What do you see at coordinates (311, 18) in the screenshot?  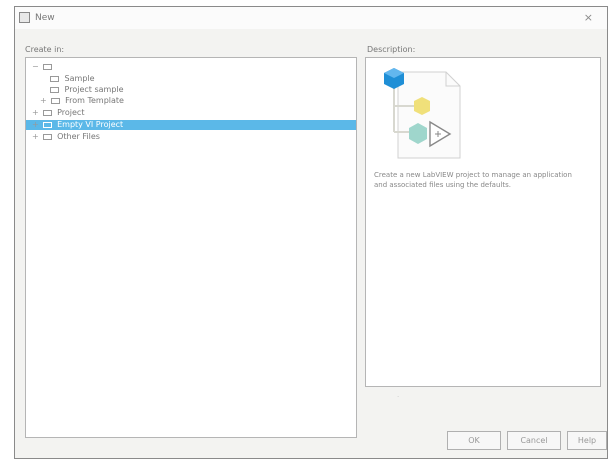 I see `title-bar: New ×` at bounding box center [311, 18].